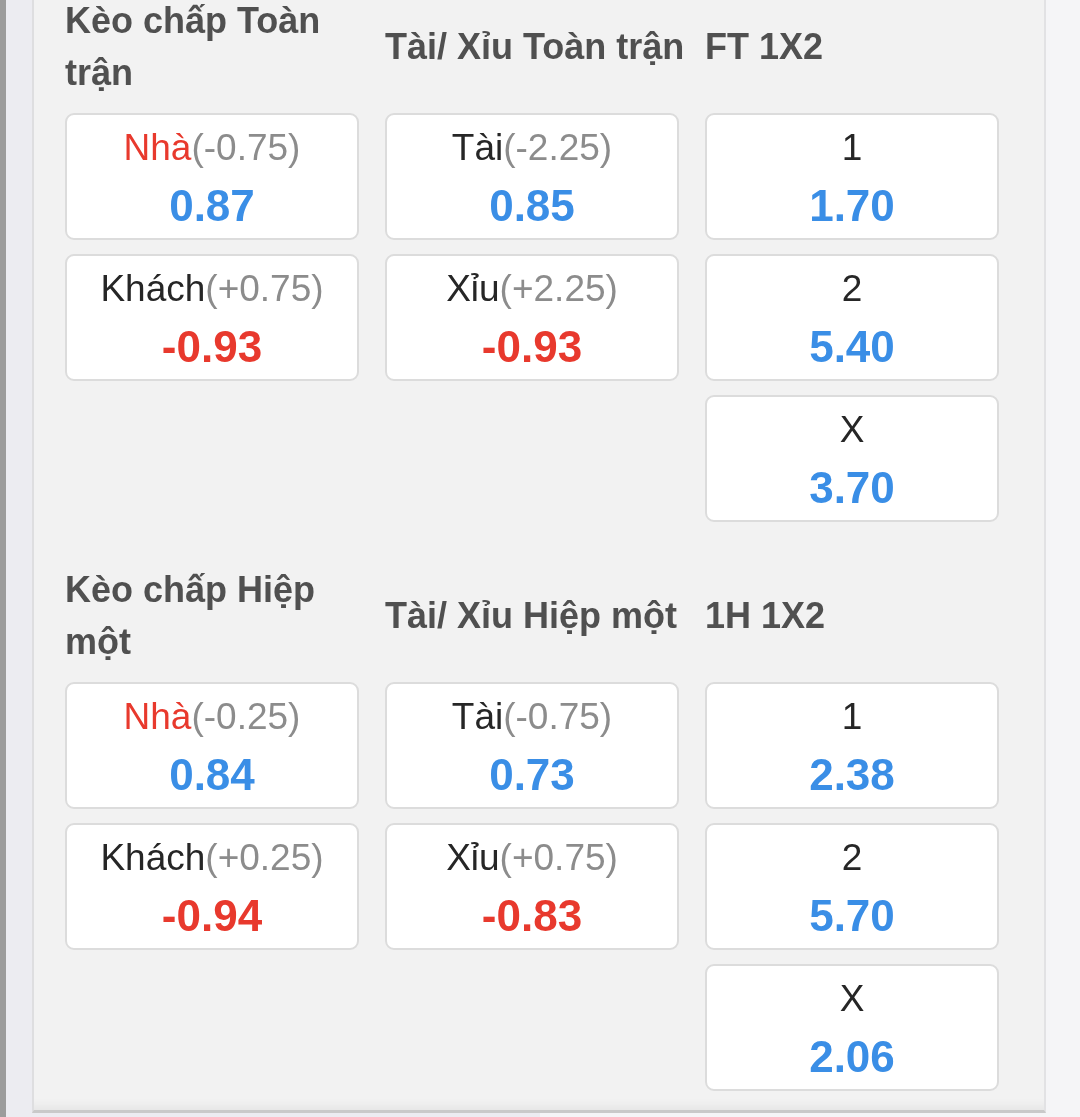 The width and height of the screenshot is (1080, 1117). Describe the element at coordinates (852, 458) in the screenshot. I see `odds-button: X 3.70` at that location.